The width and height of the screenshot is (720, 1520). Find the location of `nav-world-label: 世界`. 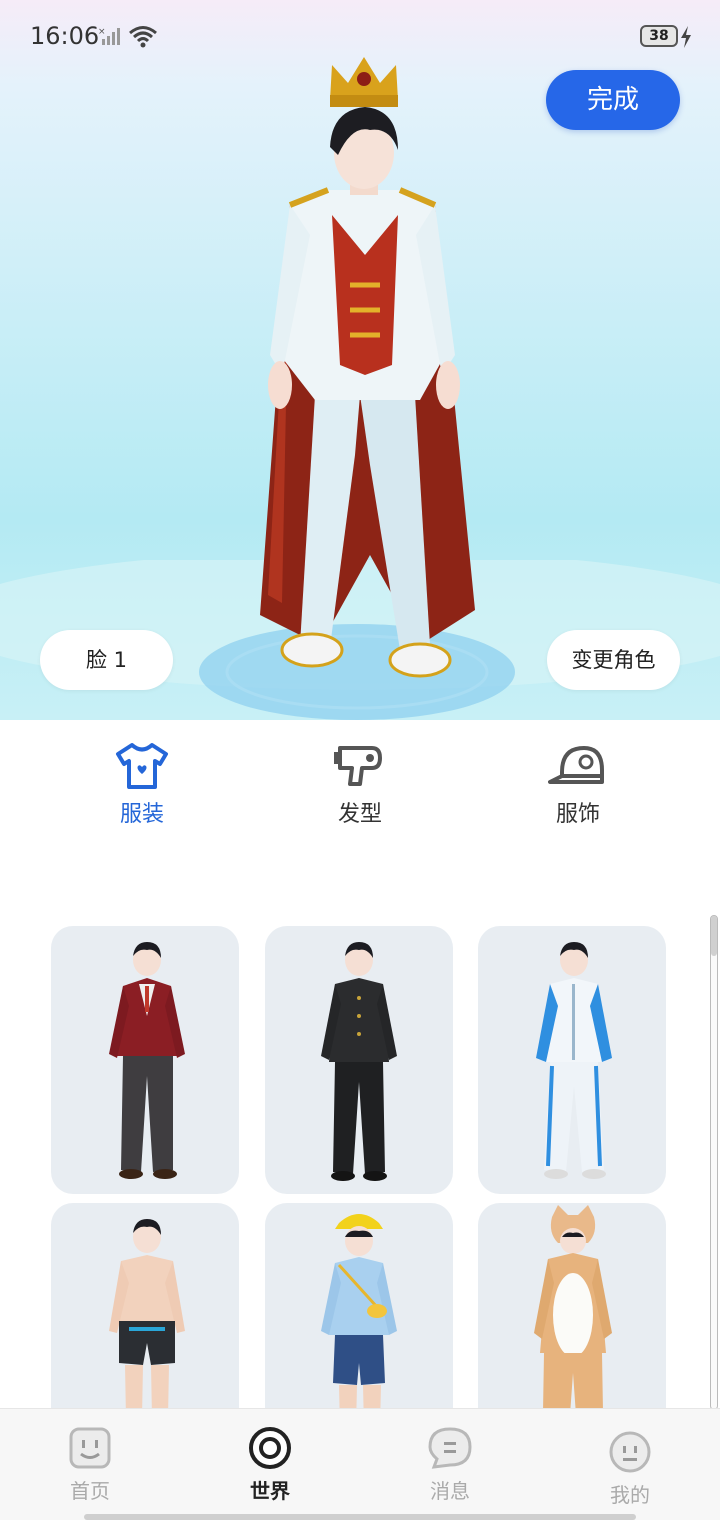

nav-world-label: 世界 is located at coordinates (270, 1491).